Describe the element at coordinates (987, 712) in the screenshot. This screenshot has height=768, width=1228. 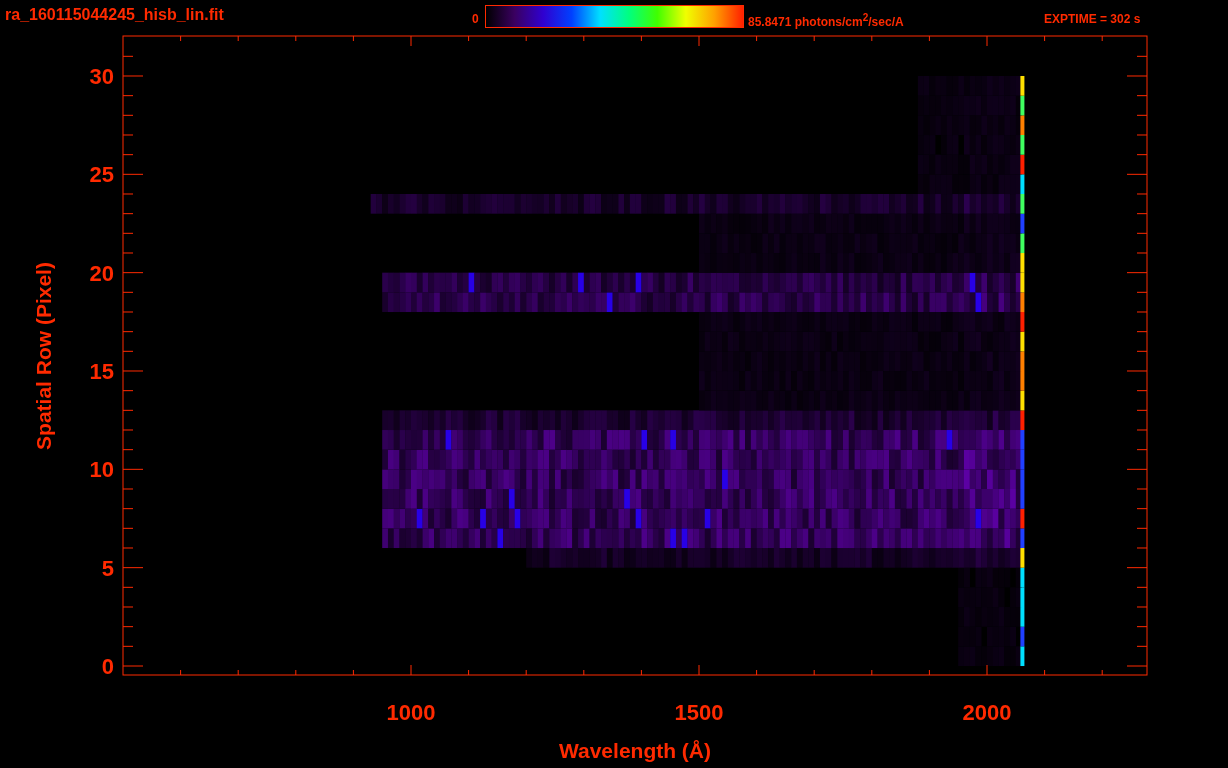
I see `x-tick-label: 2000` at that location.